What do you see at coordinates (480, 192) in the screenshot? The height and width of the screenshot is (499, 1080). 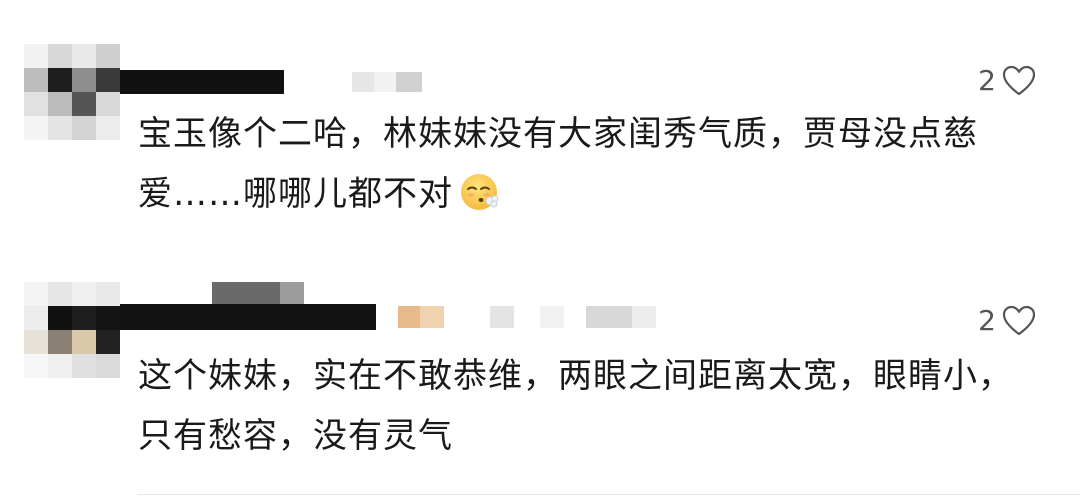 I see `face-exhaling-emoji` at bounding box center [480, 192].